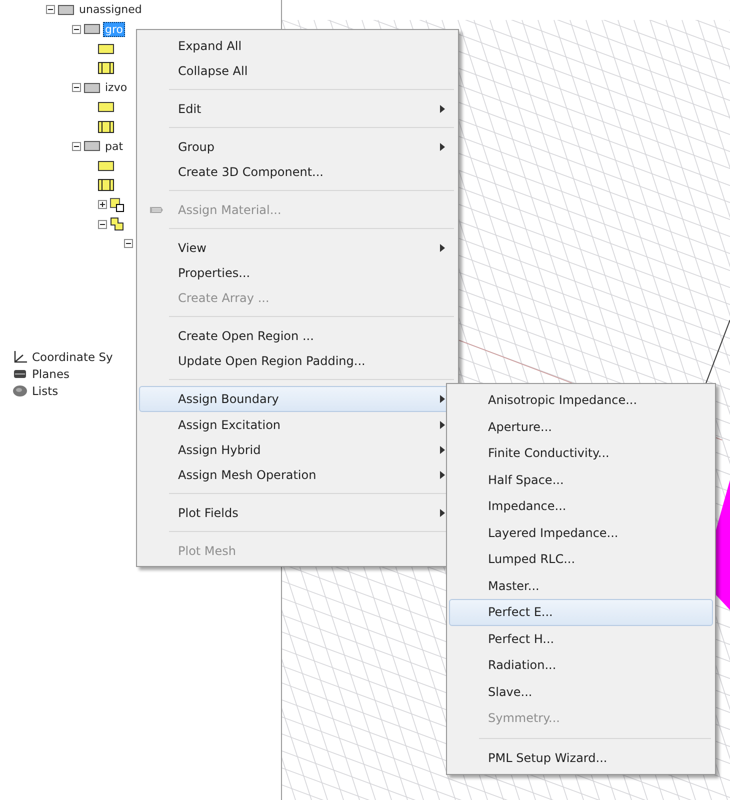 The height and width of the screenshot is (800, 730). Describe the element at coordinates (110, 10) in the screenshot. I see `tree-item-label: unassigned` at that location.